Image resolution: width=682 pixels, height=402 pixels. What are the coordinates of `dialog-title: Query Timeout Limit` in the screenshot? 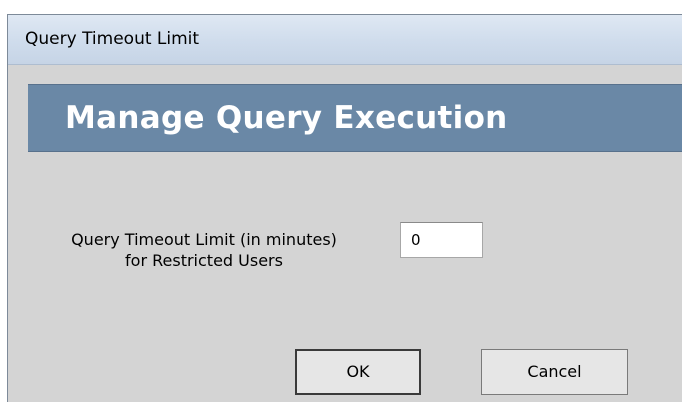 It's located at (112, 39).